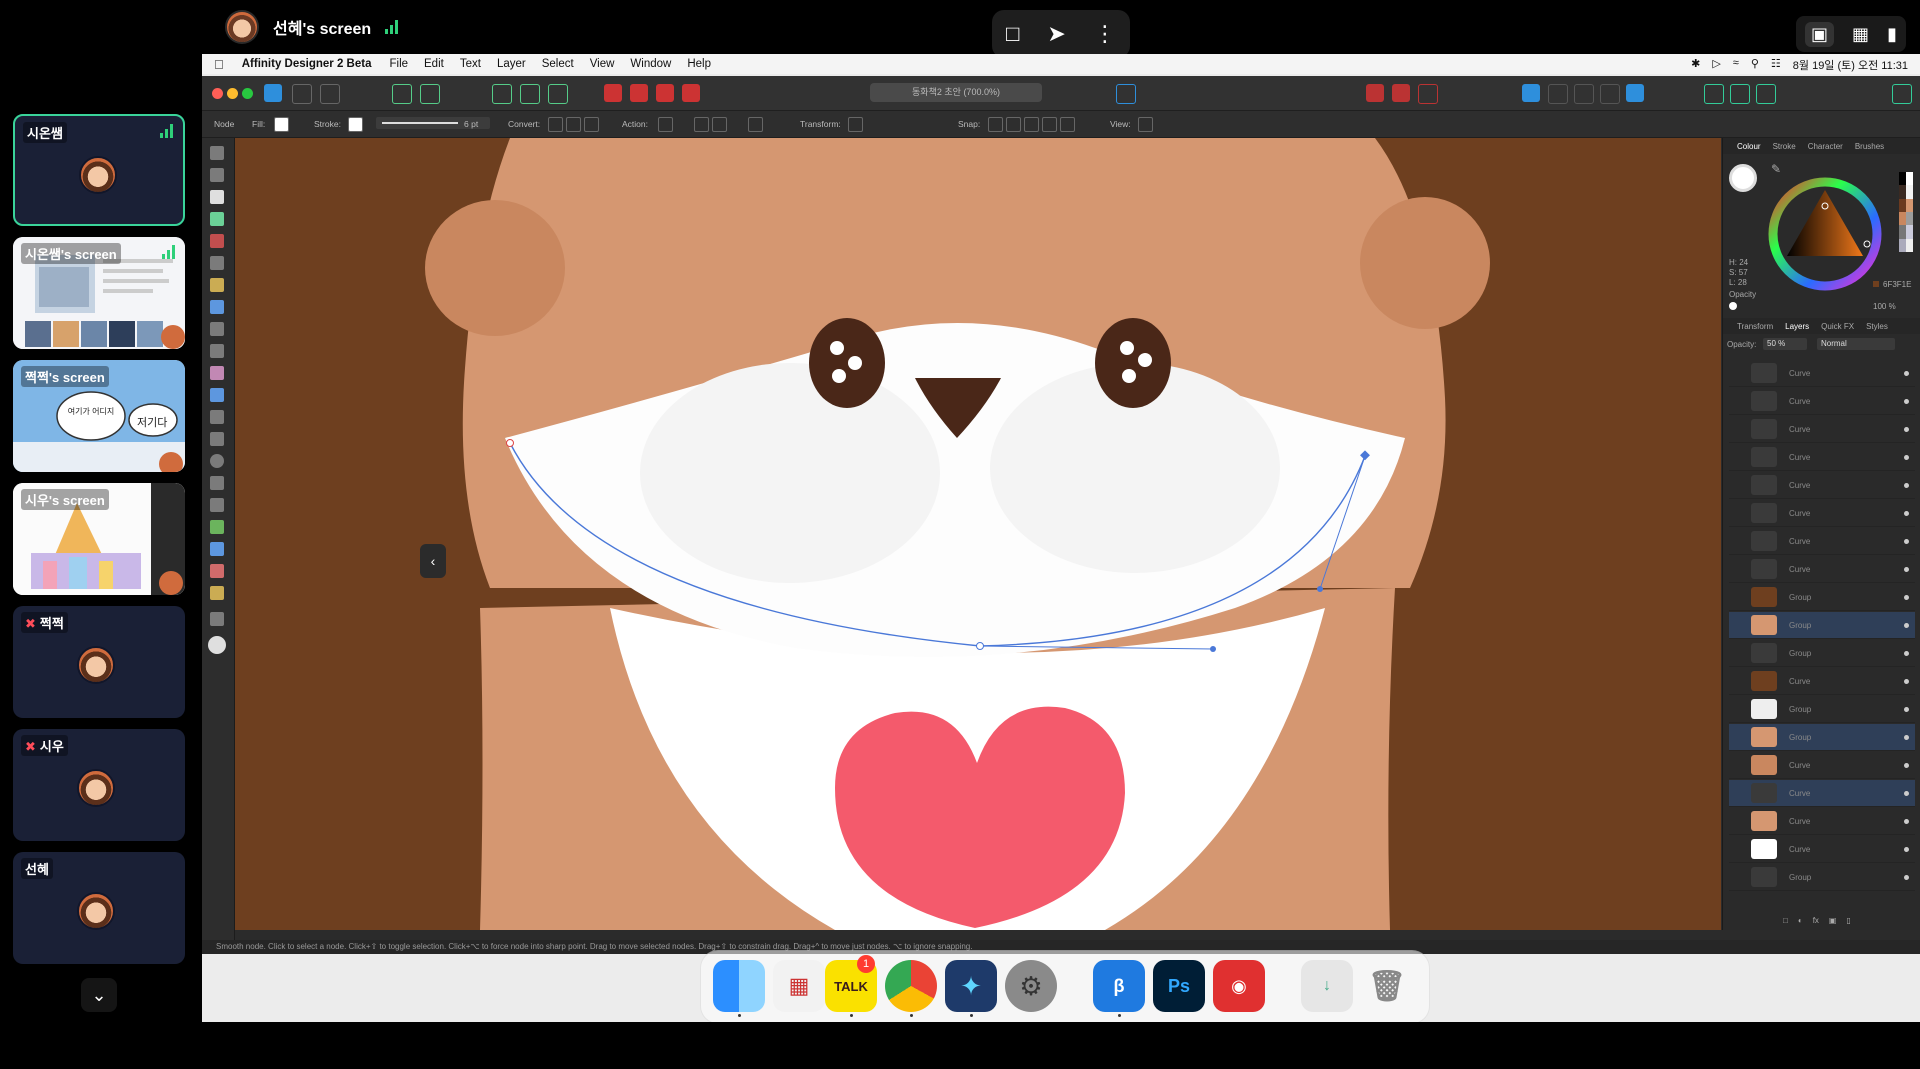 The width and height of the screenshot is (1920, 1069). Describe the element at coordinates (217, 645) in the screenshot. I see `color-swatch-icon` at that location.